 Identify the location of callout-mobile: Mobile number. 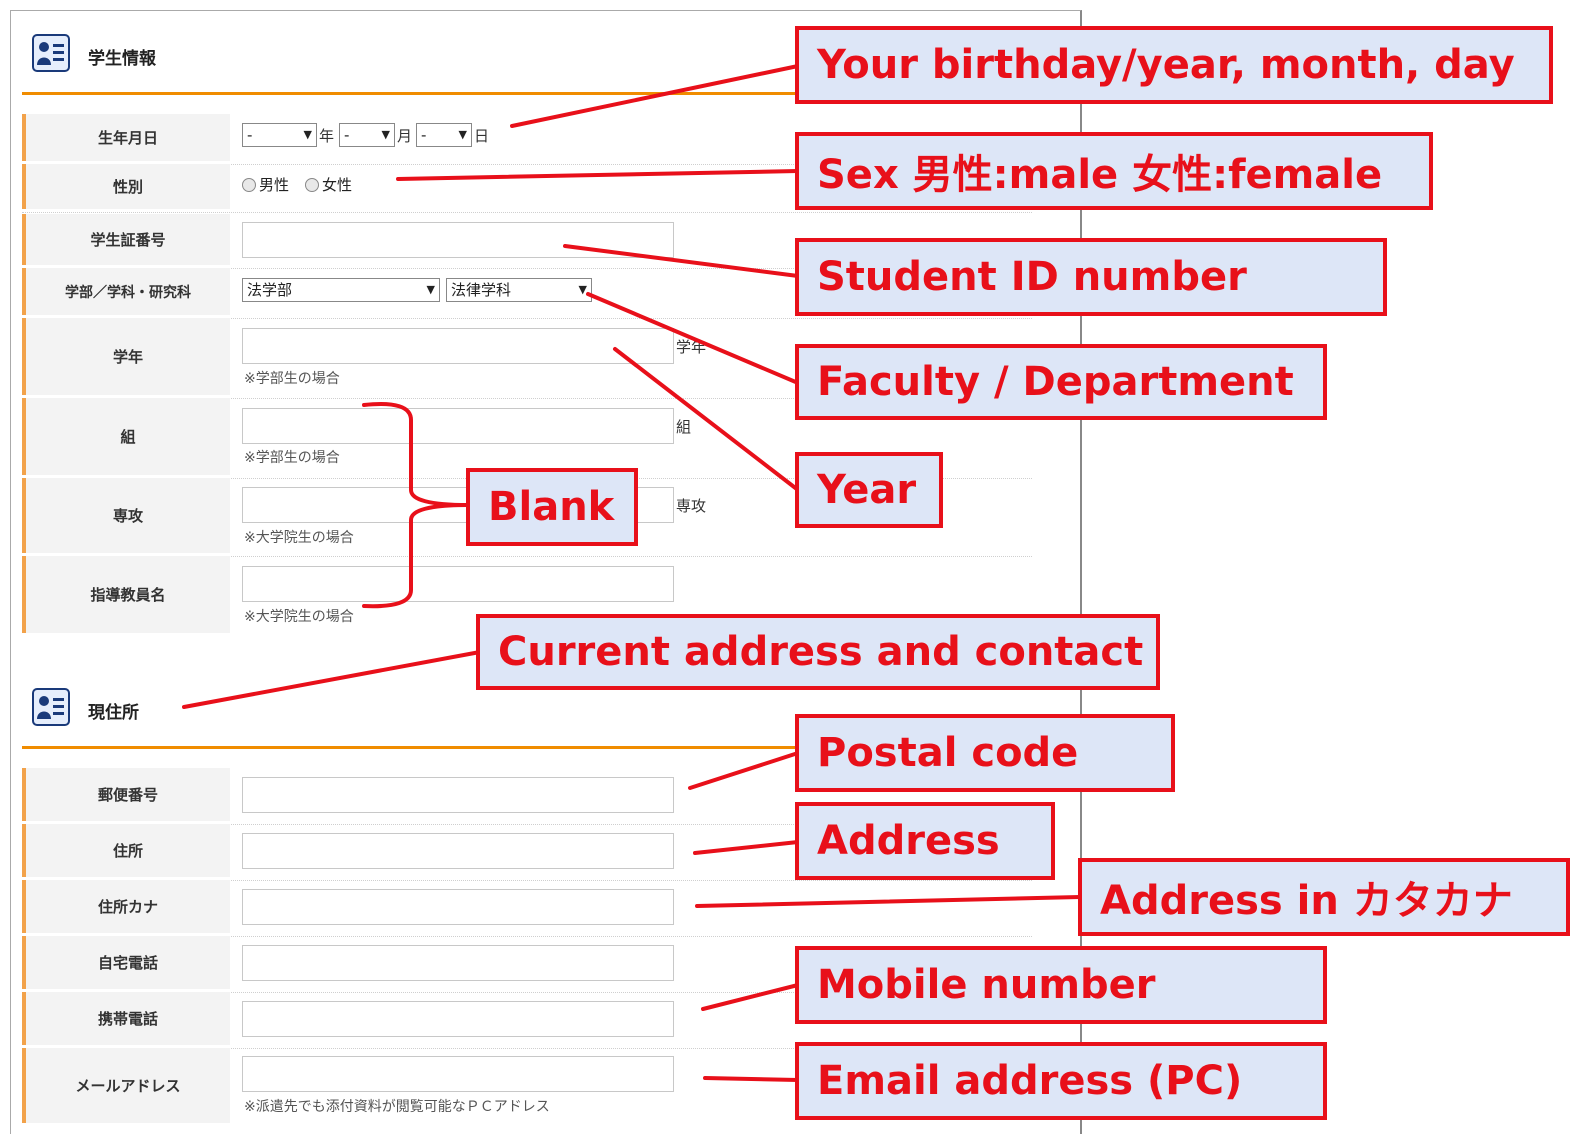
(1061, 985).